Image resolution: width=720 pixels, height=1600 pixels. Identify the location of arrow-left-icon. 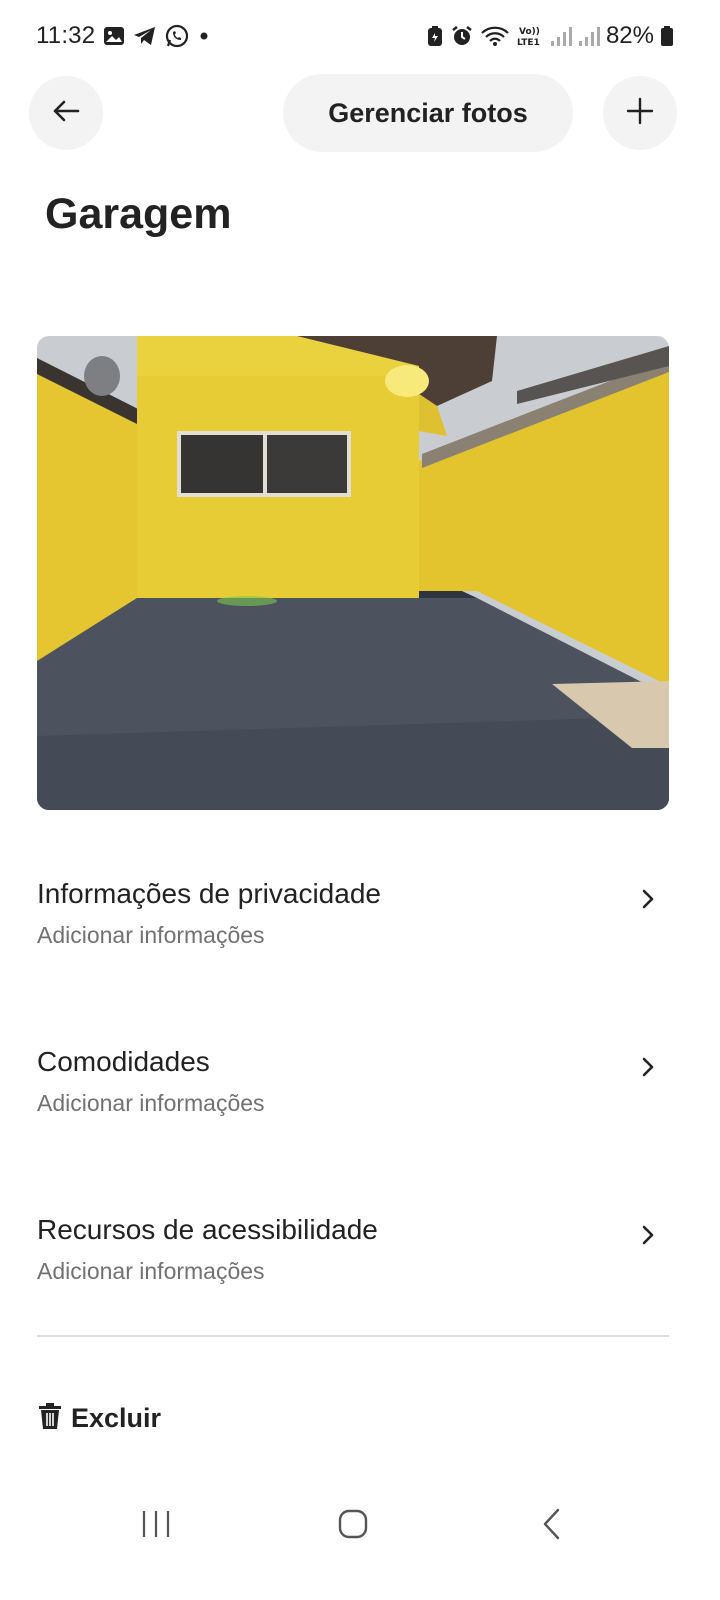
(66, 113).